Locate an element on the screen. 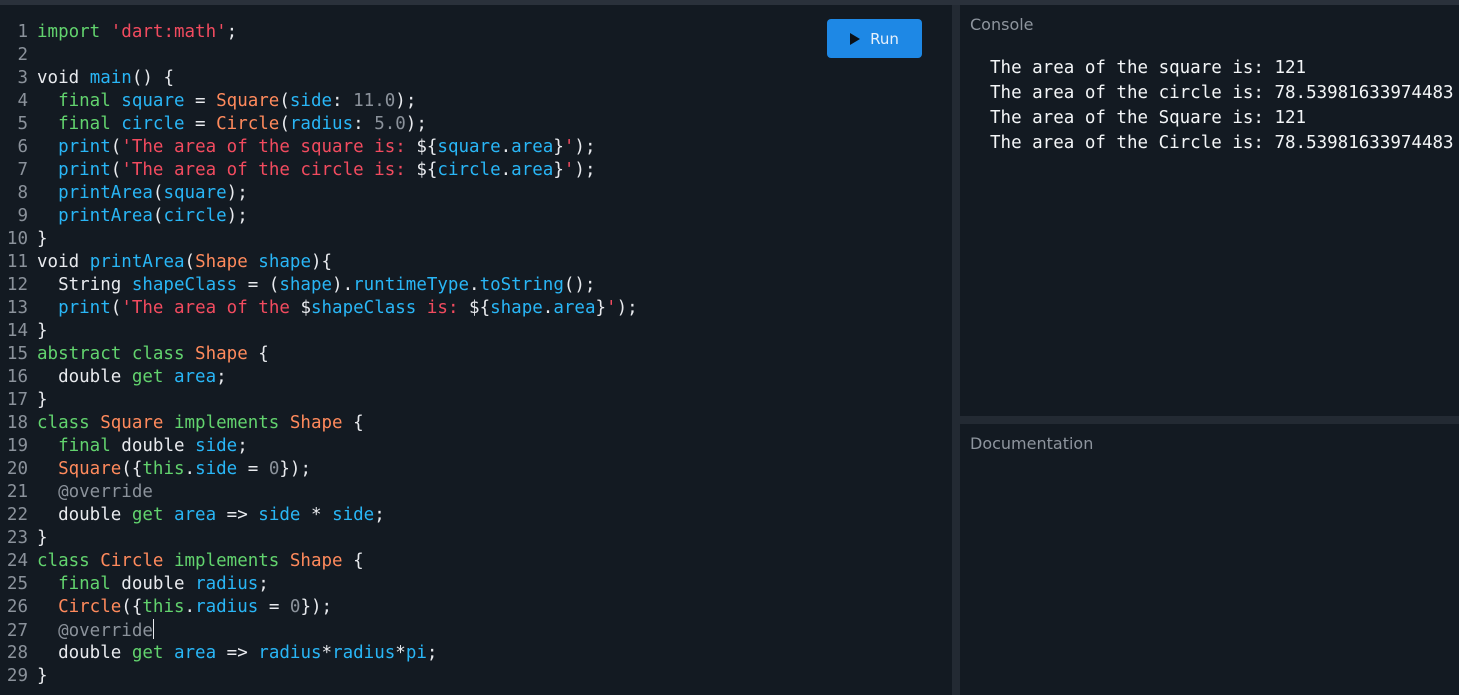 The image size is (1459, 695). code-line: 16 double get area; is located at coordinates (476, 377).